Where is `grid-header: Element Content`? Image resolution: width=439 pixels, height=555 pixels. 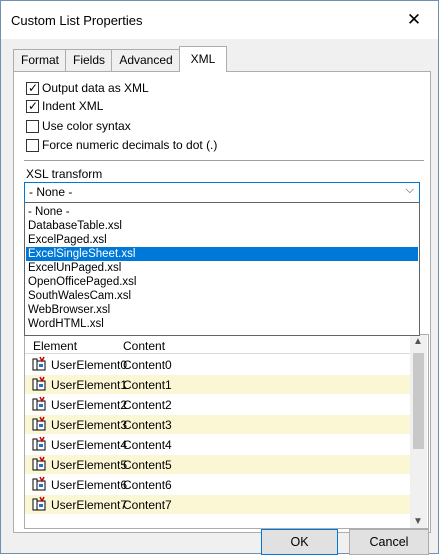
grid-header: Element Content is located at coordinates (217, 344).